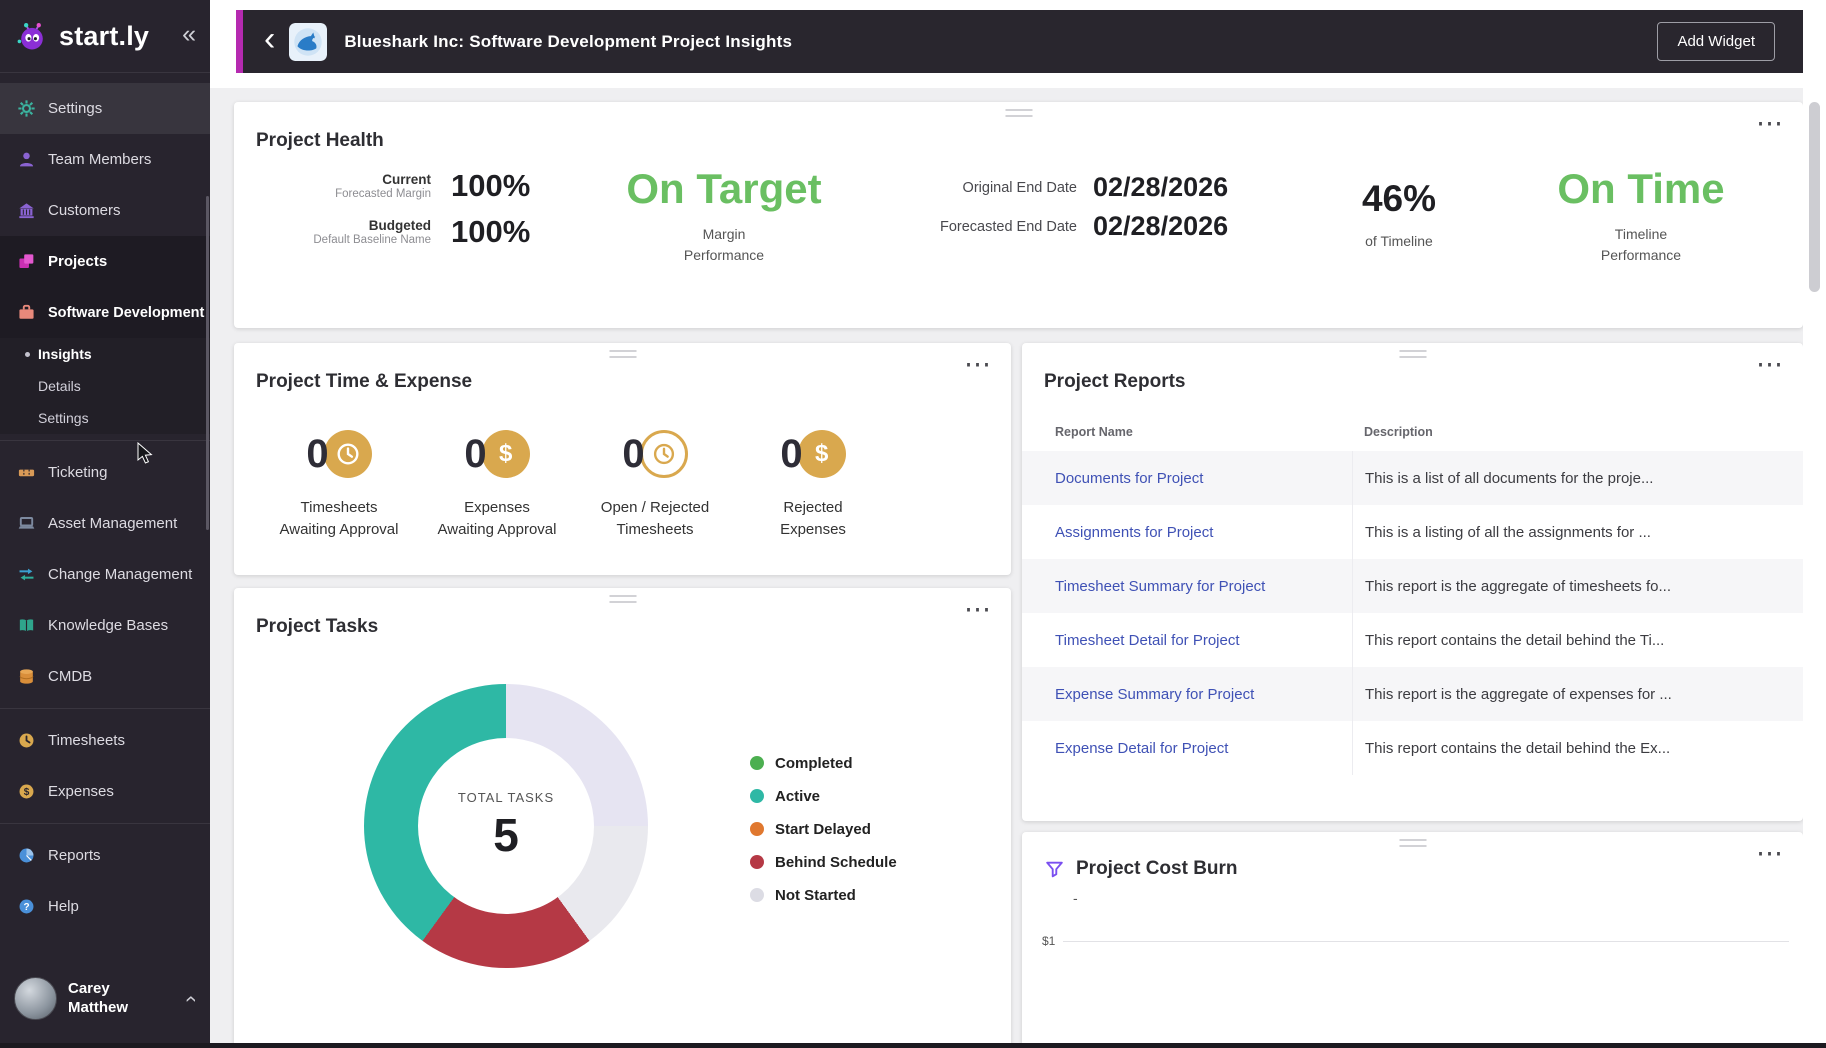 Image resolution: width=1826 pixels, height=1048 pixels. What do you see at coordinates (1209, 478) in the screenshot?
I see `report-link: Documents for Project` at bounding box center [1209, 478].